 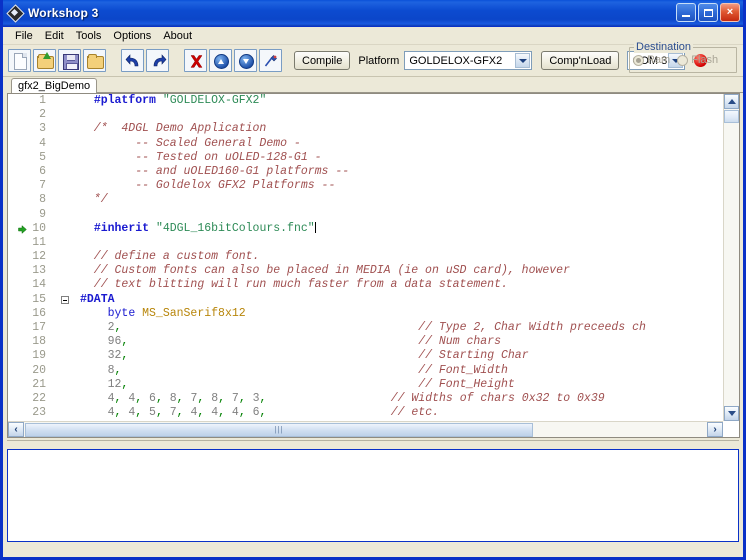 What do you see at coordinates (715, 429) in the screenshot?
I see `scroll-right-icon: ›` at bounding box center [715, 429].